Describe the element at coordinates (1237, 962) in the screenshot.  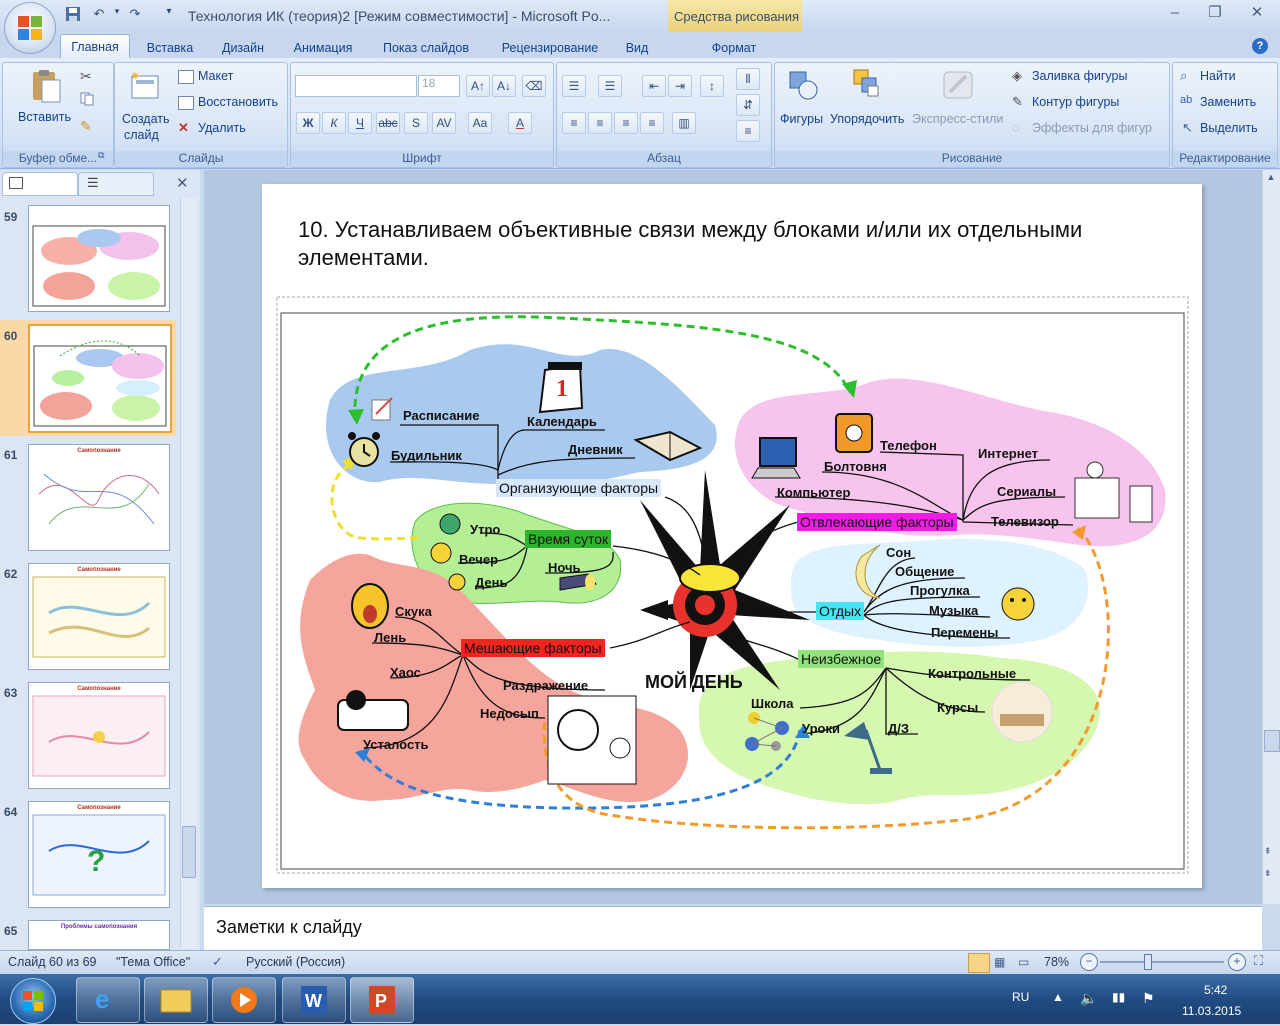
I see `zoom-in-icon: +` at that location.